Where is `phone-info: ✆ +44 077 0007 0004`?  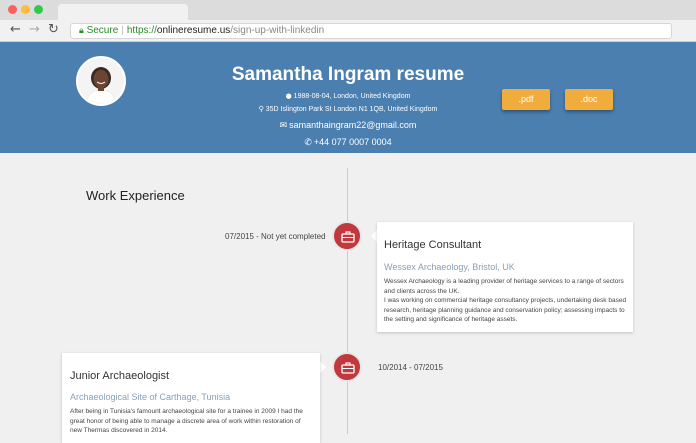 phone-info: ✆ +44 077 0007 0004 is located at coordinates (348, 142).